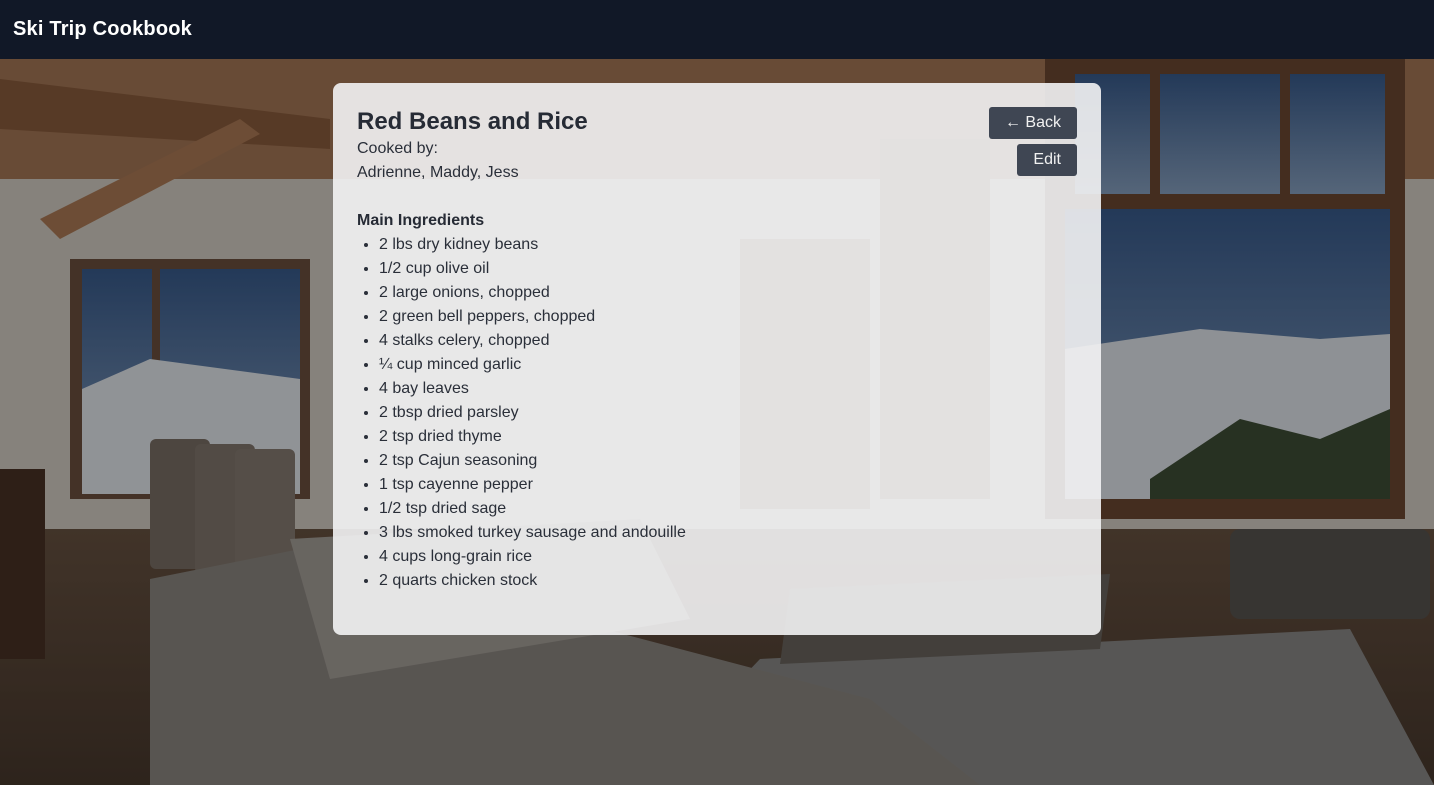 This screenshot has height=785, width=1434. I want to click on ingredient-item: 2 tsp Cajun seasoning, so click(728, 461).